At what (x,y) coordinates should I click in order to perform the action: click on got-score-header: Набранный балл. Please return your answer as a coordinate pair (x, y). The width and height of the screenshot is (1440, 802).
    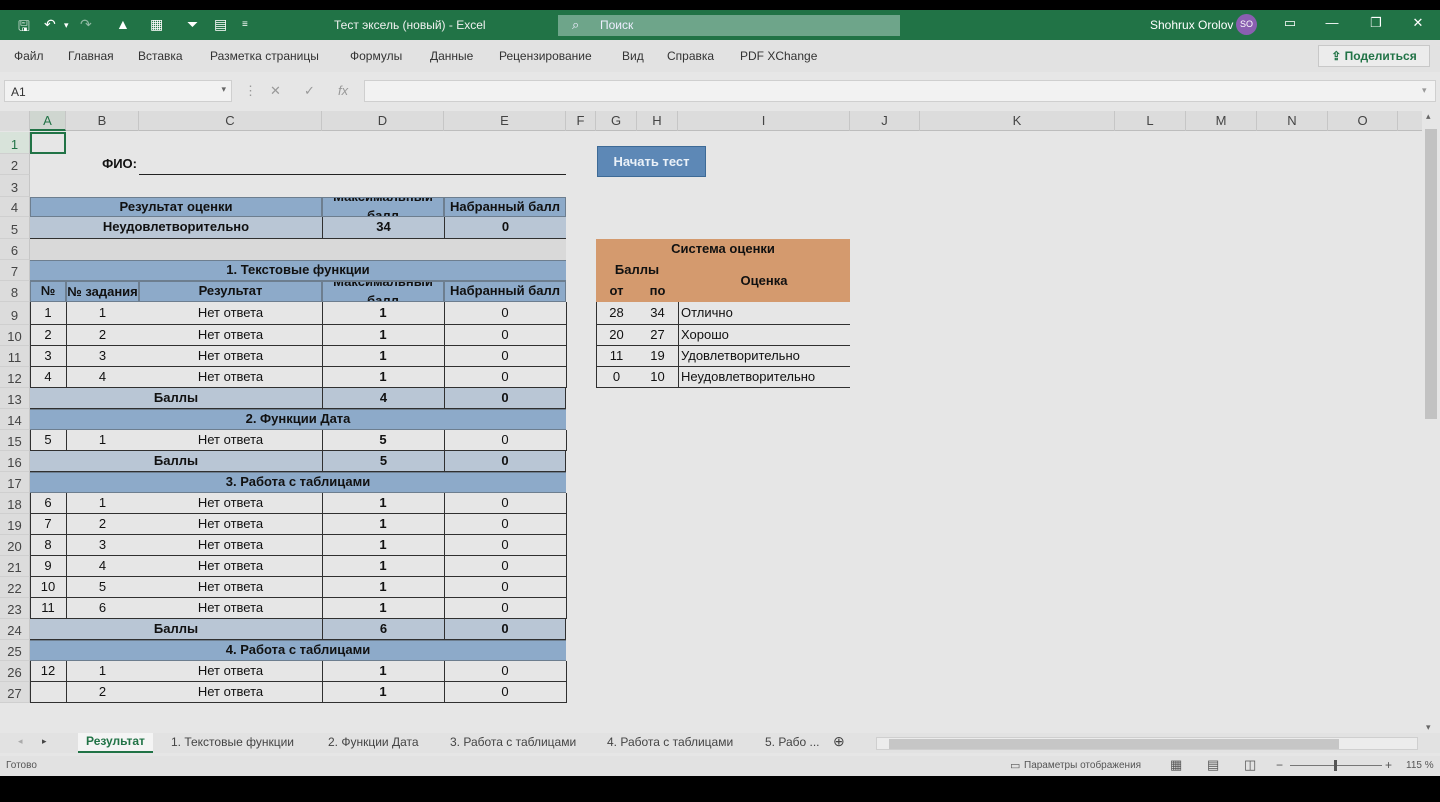
    Looking at the image, I should click on (505, 207).